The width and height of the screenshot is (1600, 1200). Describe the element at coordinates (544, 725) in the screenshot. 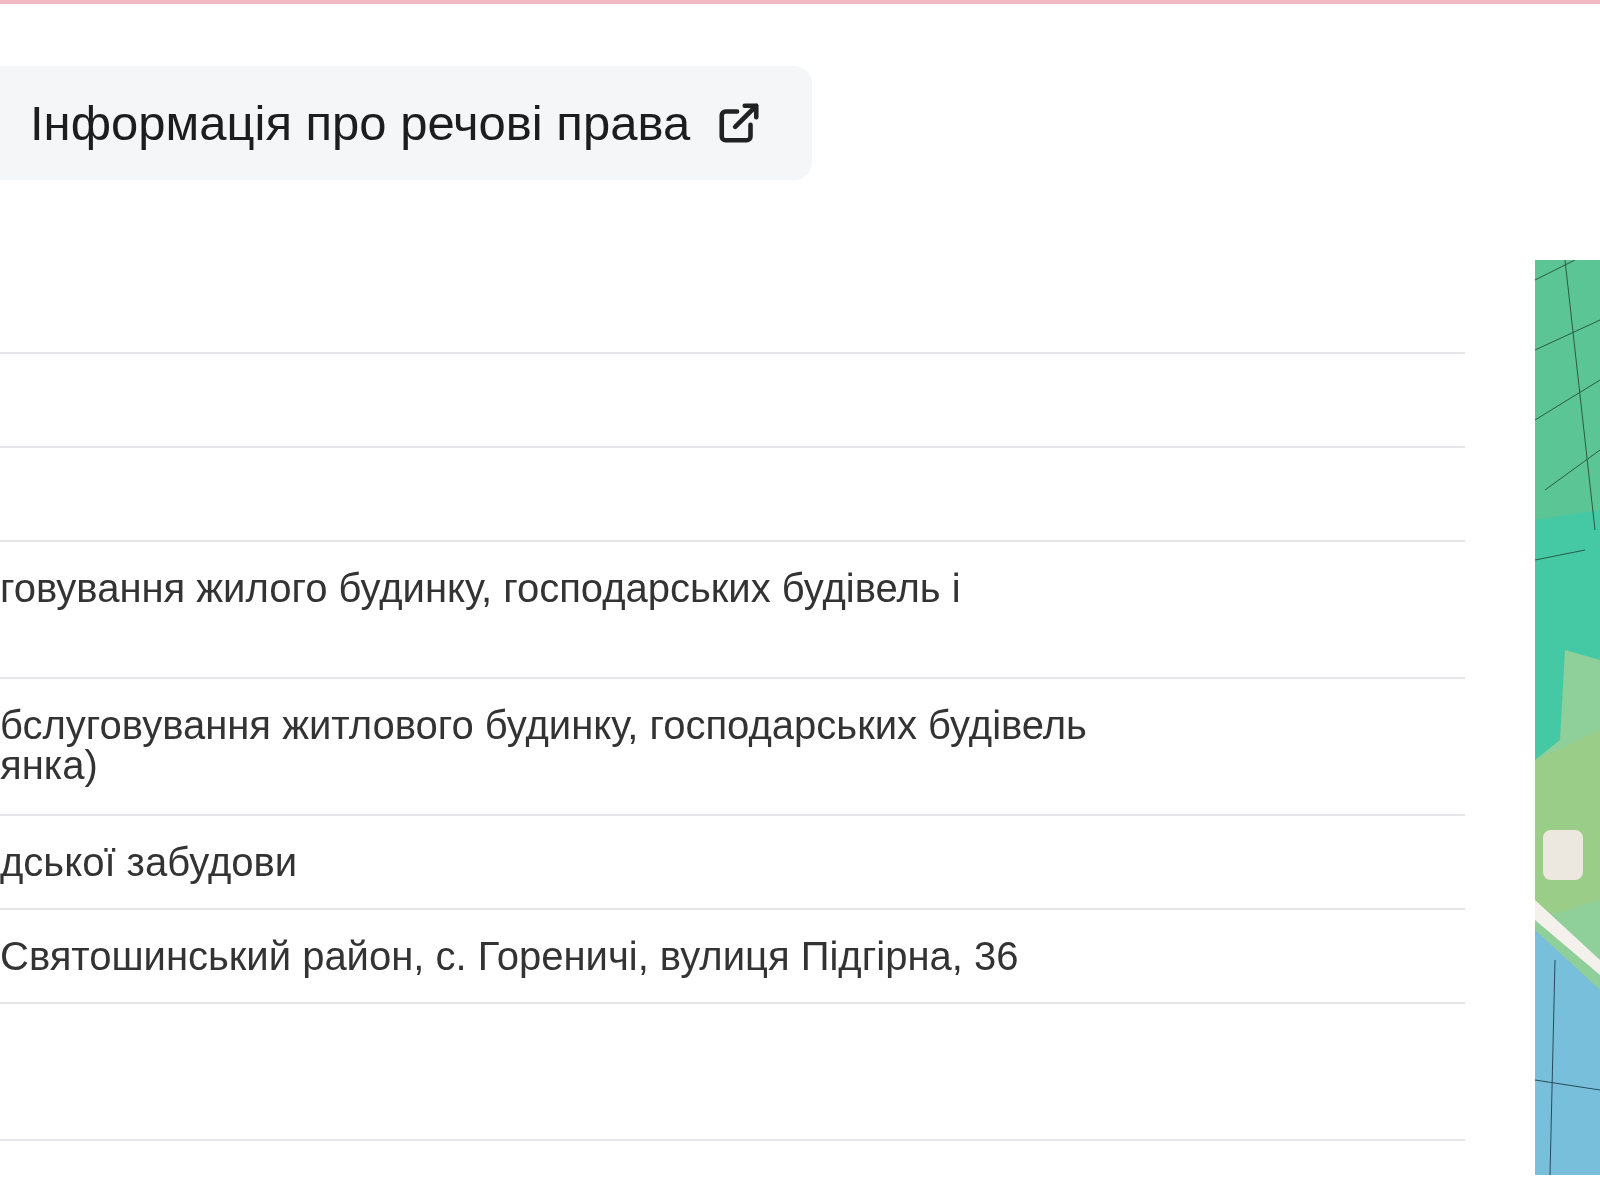

I see `table-cell-text: бслуговування житлового будинку, господарських будівель` at that location.